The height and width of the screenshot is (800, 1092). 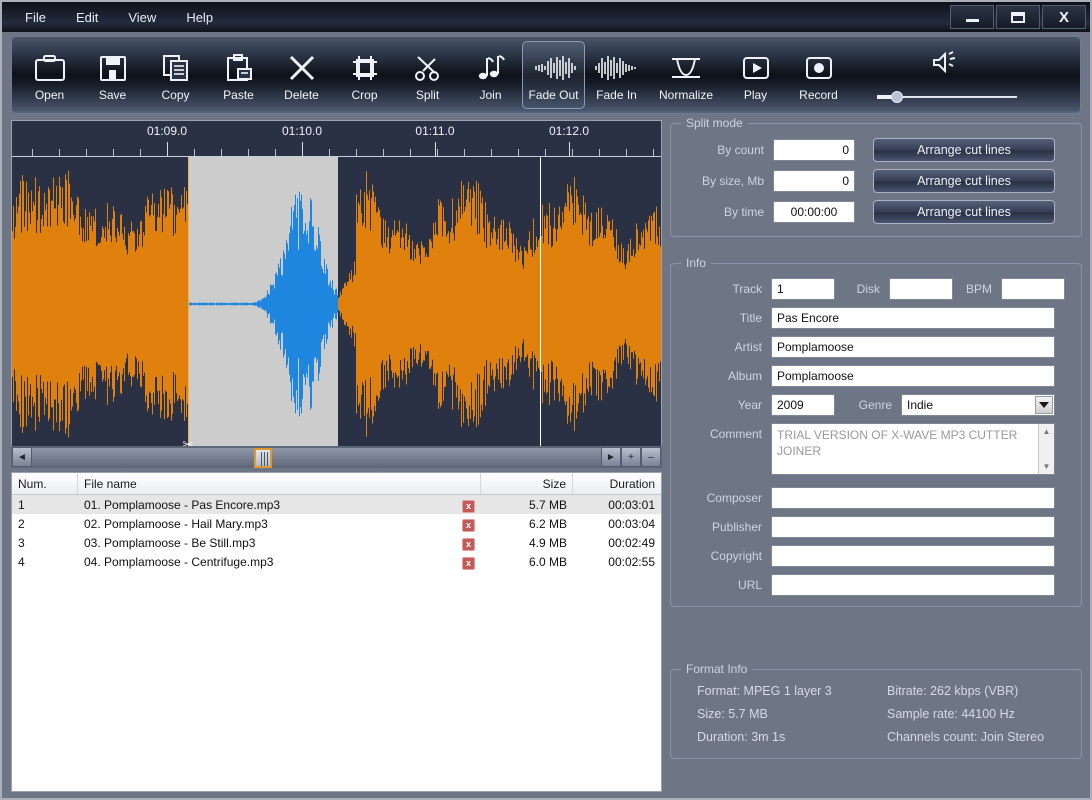 I want to click on track-input, so click(x=803, y=289).